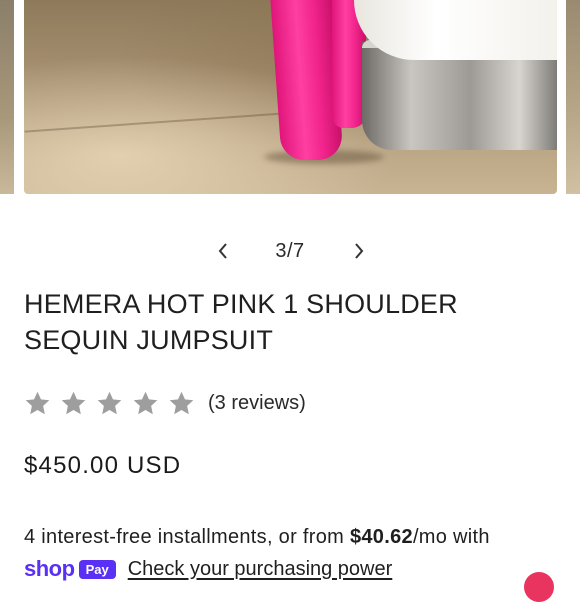  What do you see at coordinates (187, 537) in the screenshot?
I see `installments-prefix: 4 interest-free installments, or from` at bounding box center [187, 537].